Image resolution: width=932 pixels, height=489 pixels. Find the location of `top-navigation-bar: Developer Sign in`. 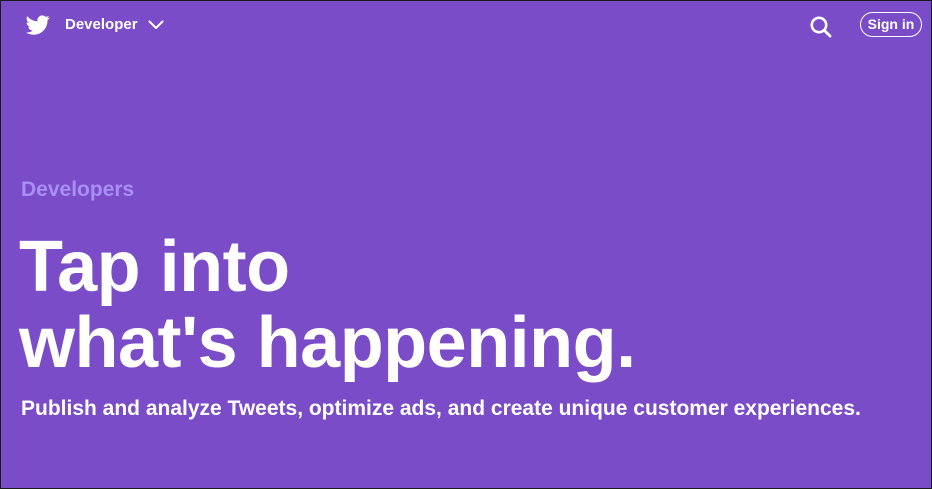

top-navigation-bar: Developer Sign in is located at coordinates (466, 26).